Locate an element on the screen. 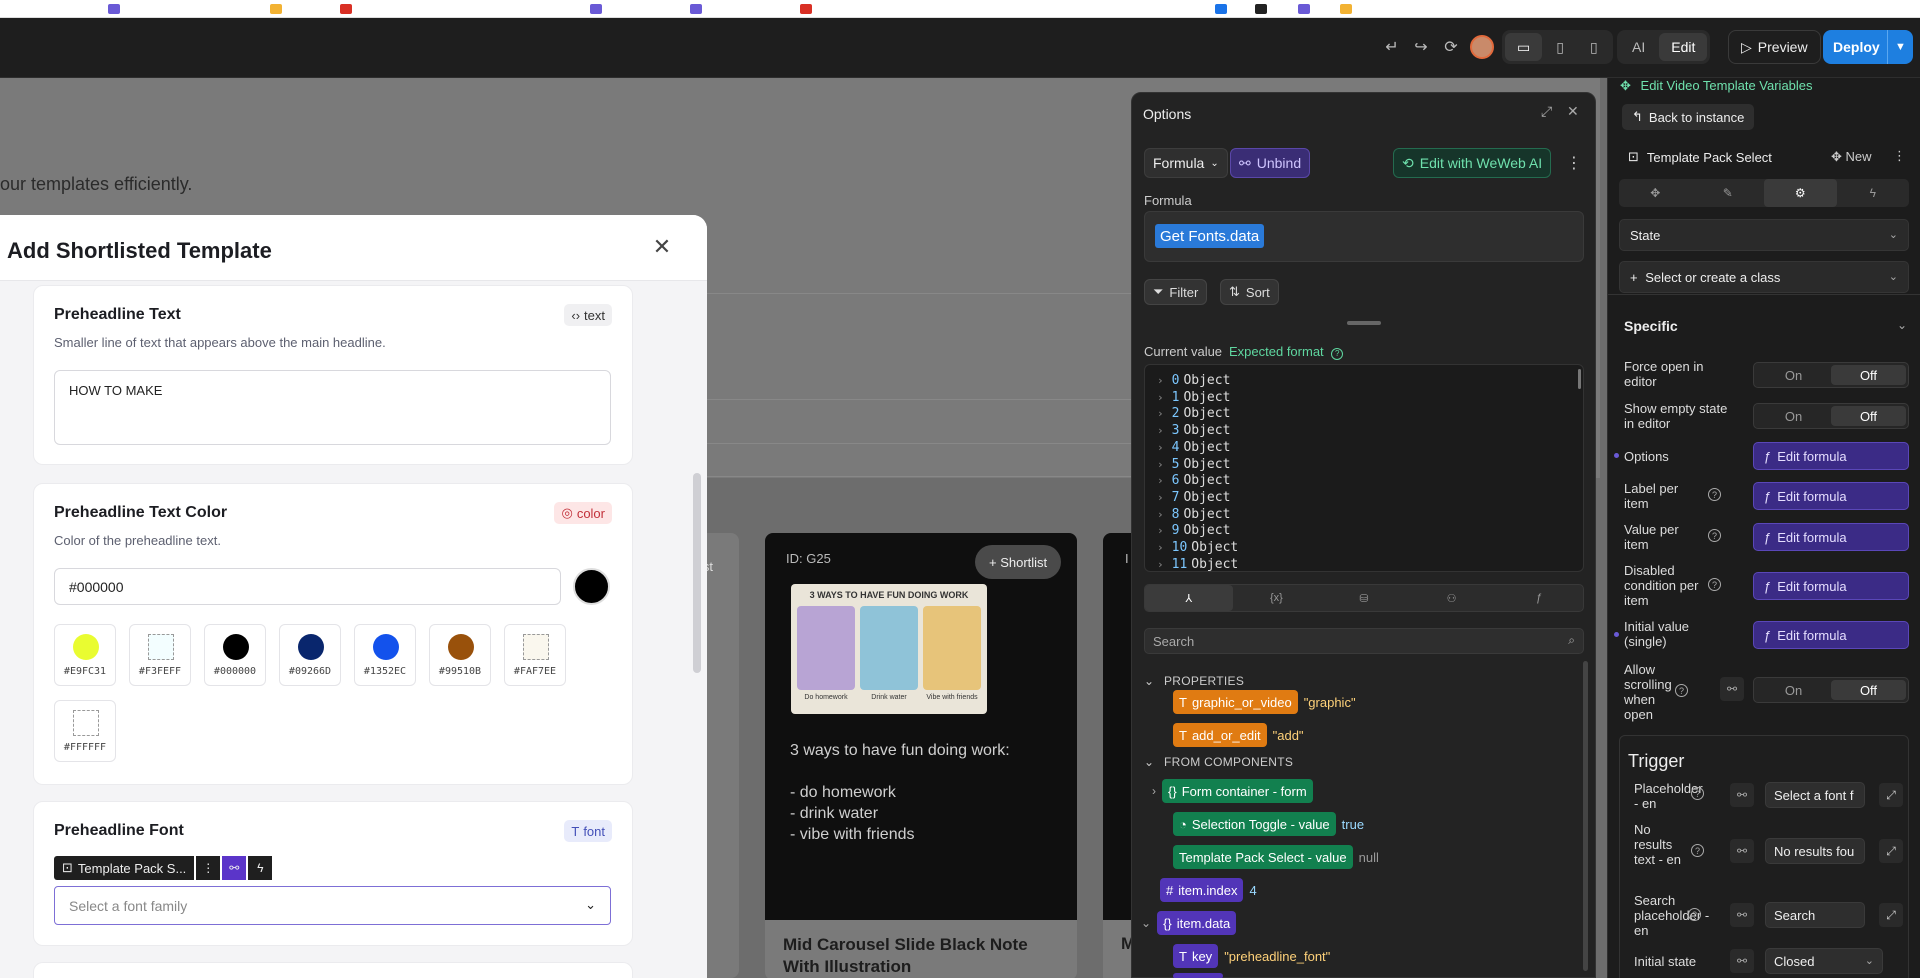 The width and height of the screenshot is (1920, 978). formula-mode-dropdown: Formula ⌄ is located at coordinates (1186, 163).